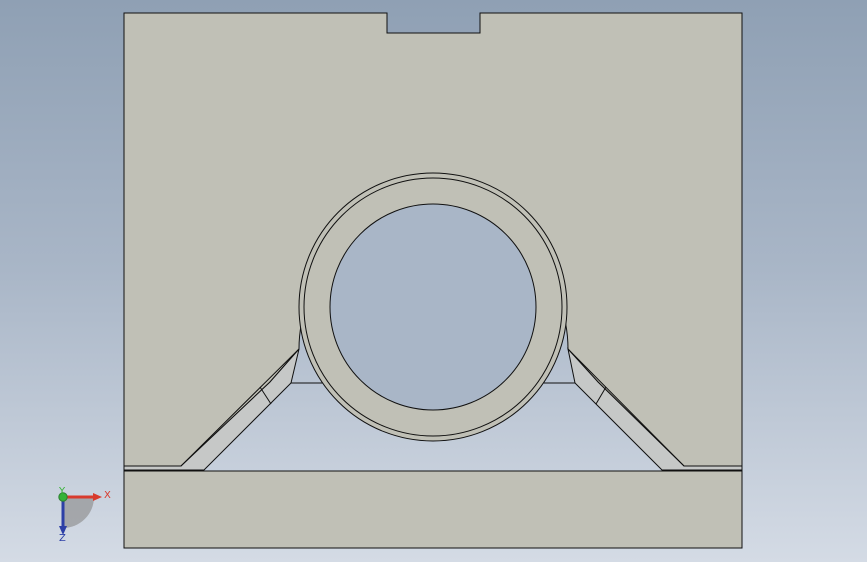 This screenshot has width=867, height=562. Describe the element at coordinates (433, 307) in the screenshot. I see `bearing-bore` at that location.